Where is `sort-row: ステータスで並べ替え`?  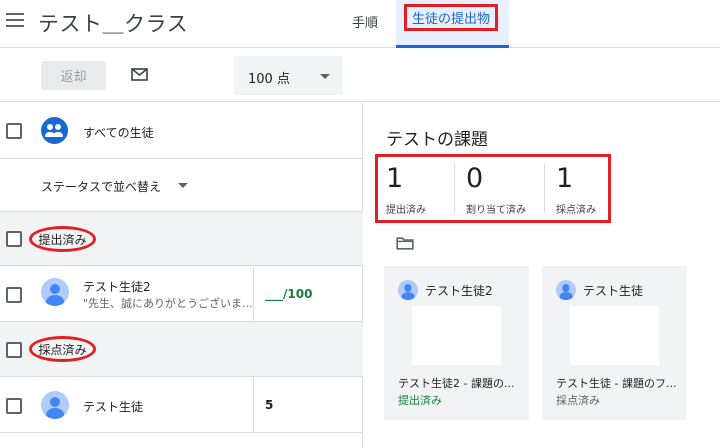 sort-row: ステータスで並べ替え is located at coordinates (181, 185).